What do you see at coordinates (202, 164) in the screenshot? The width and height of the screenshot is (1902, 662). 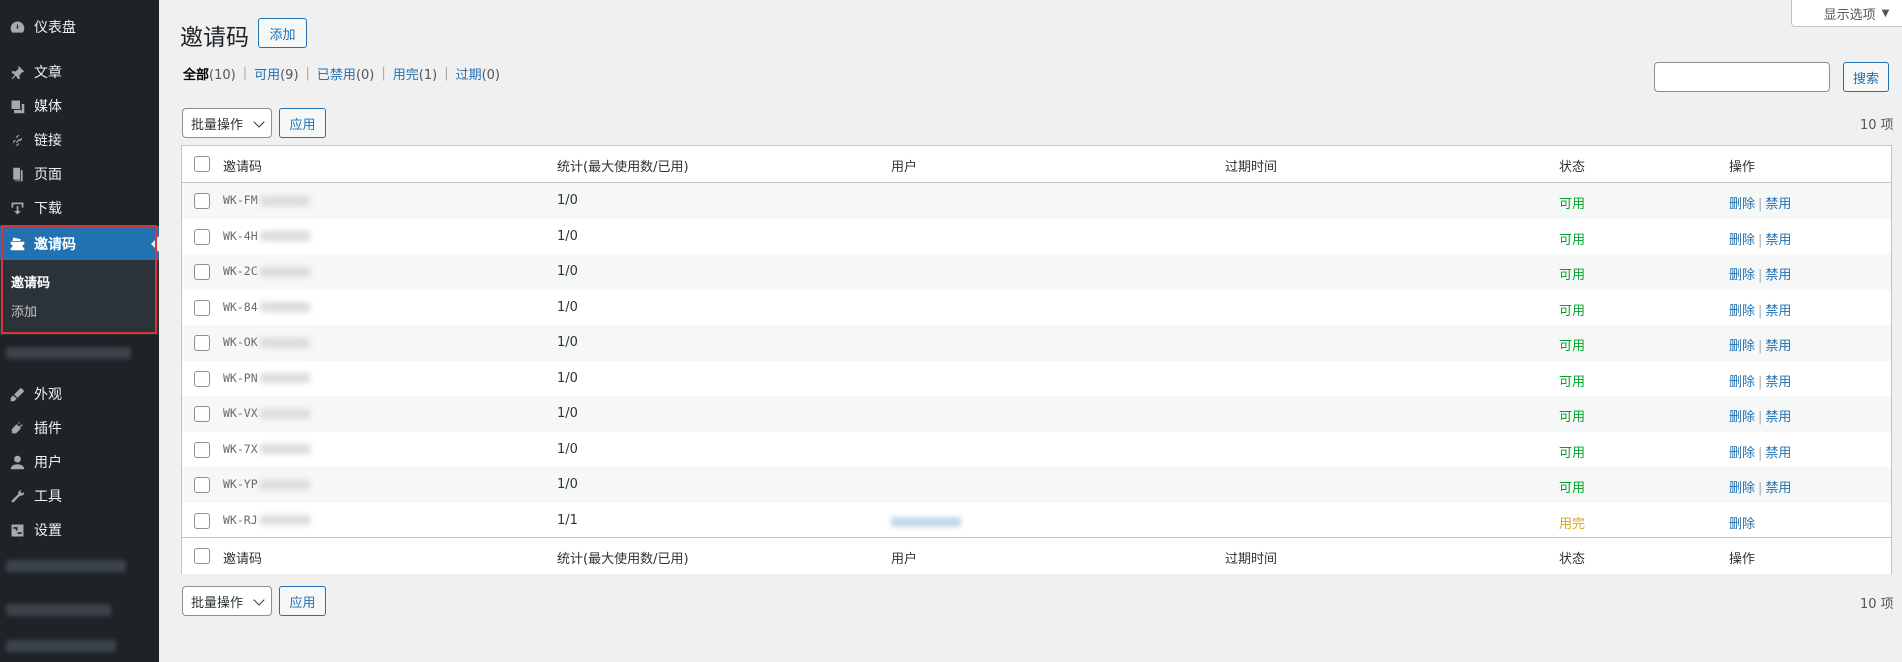 I see `select-all-checkbox` at bounding box center [202, 164].